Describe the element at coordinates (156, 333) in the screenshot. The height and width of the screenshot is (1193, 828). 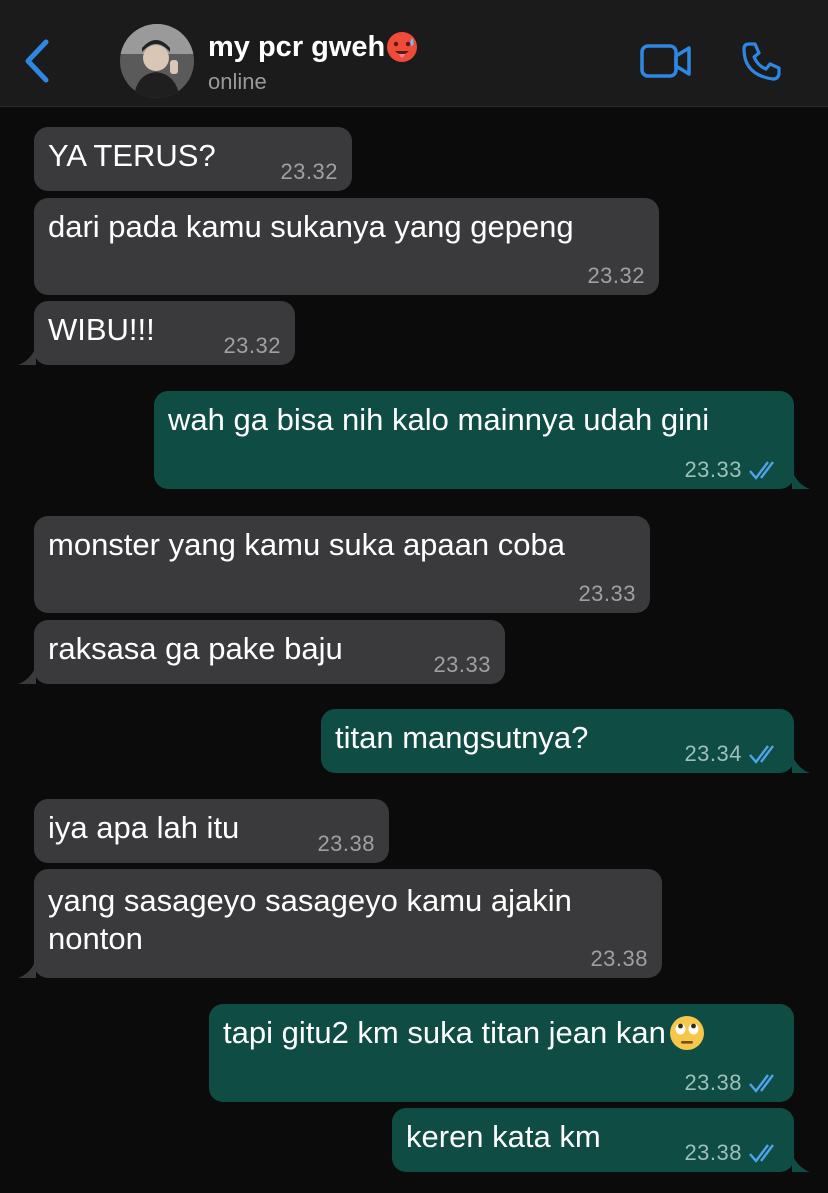
I see `incoming-message: WIBU!!! 23.32` at that location.